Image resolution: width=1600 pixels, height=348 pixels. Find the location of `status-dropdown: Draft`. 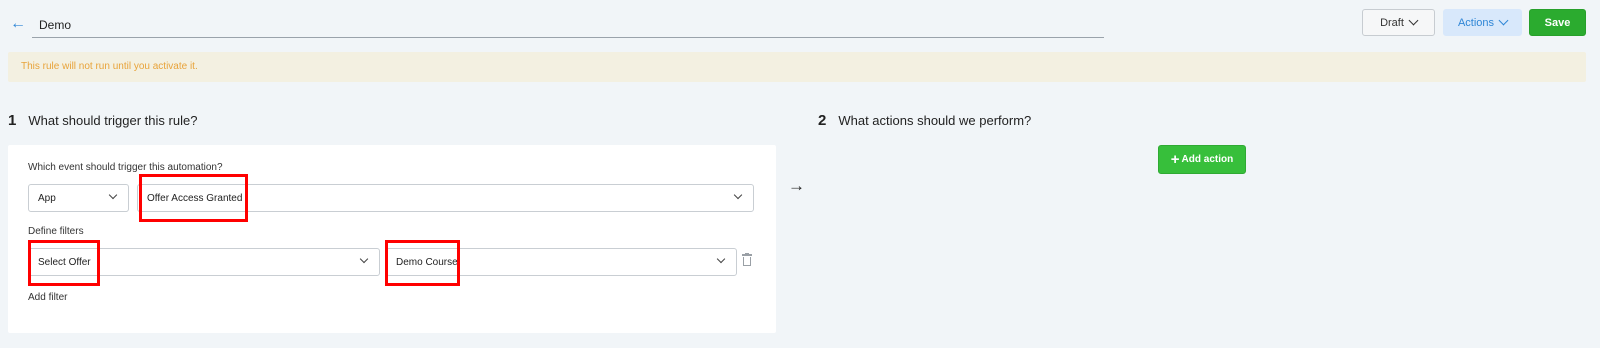

status-dropdown: Draft is located at coordinates (1398, 22).